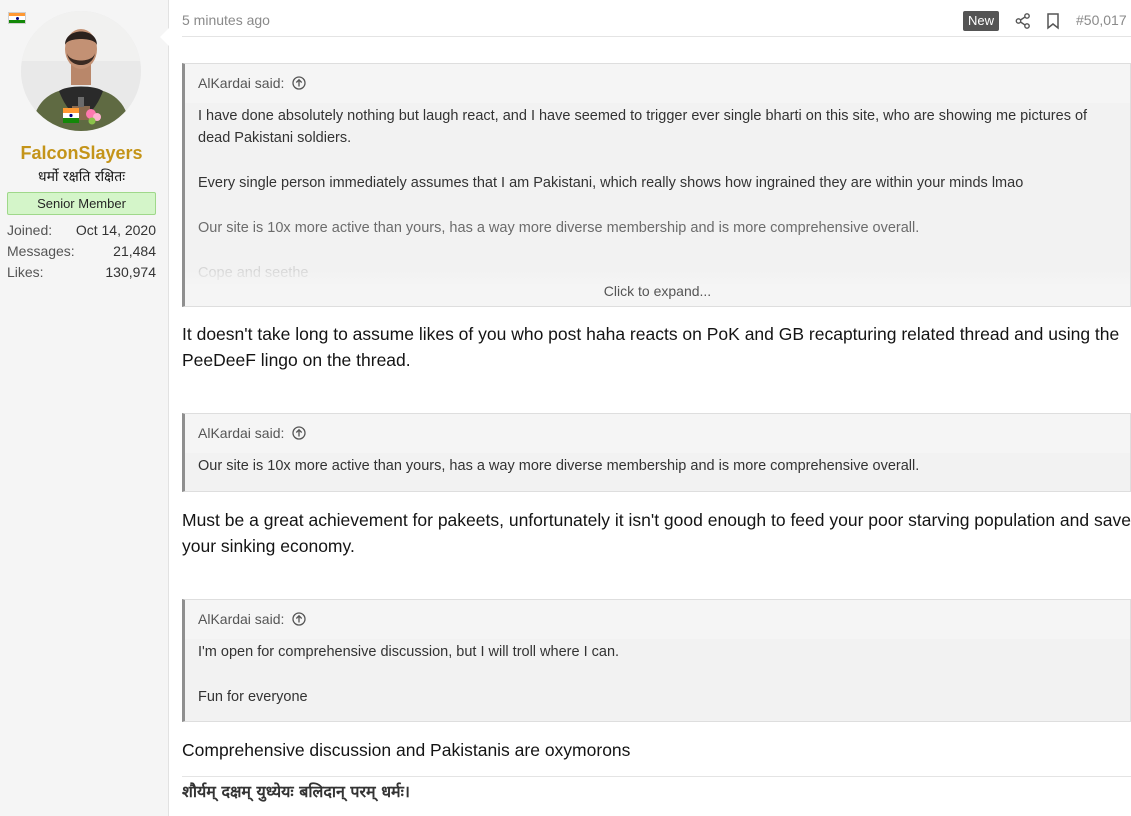 This screenshot has height=816, width=1131. I want to click on bookmark-icon, so click(1053, 21).